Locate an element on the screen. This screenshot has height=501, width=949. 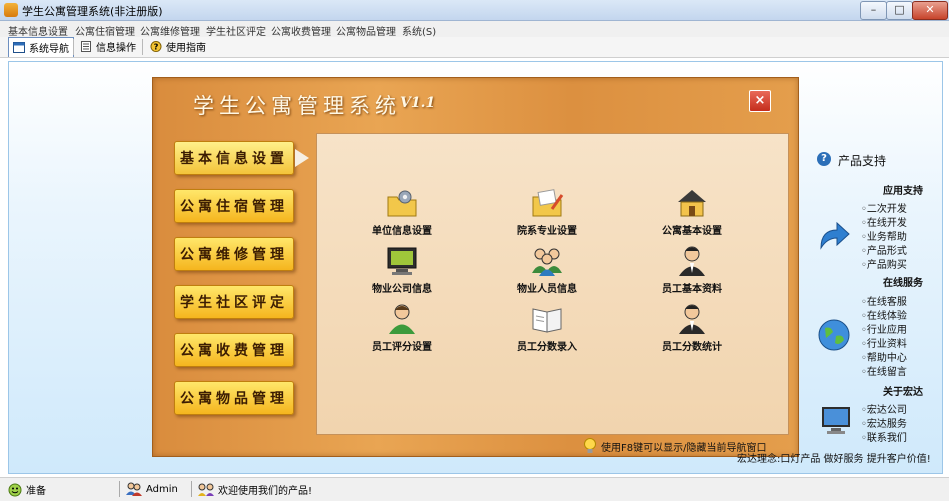
tile-property-company-label: 物业公司信息 is located at coordinates (402, 289).